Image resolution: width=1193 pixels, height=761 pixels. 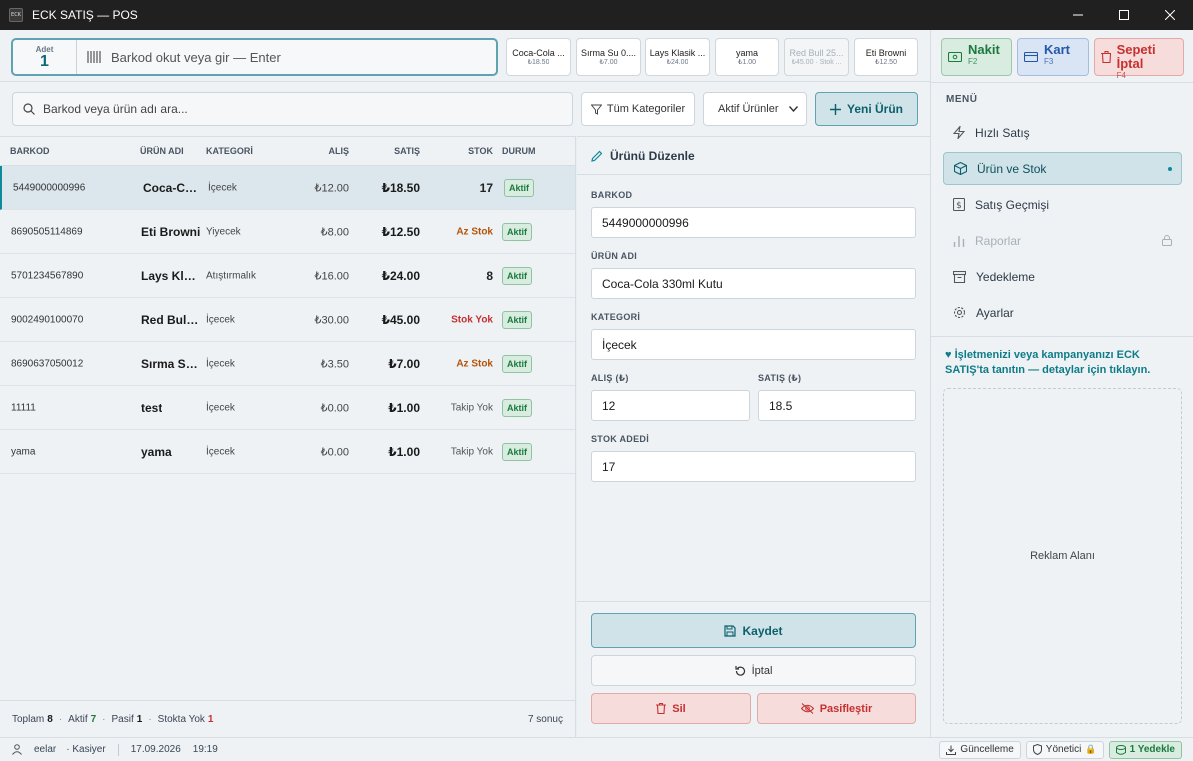 I want to click on update-button: Güncelleme, so click(x=980, y=749).